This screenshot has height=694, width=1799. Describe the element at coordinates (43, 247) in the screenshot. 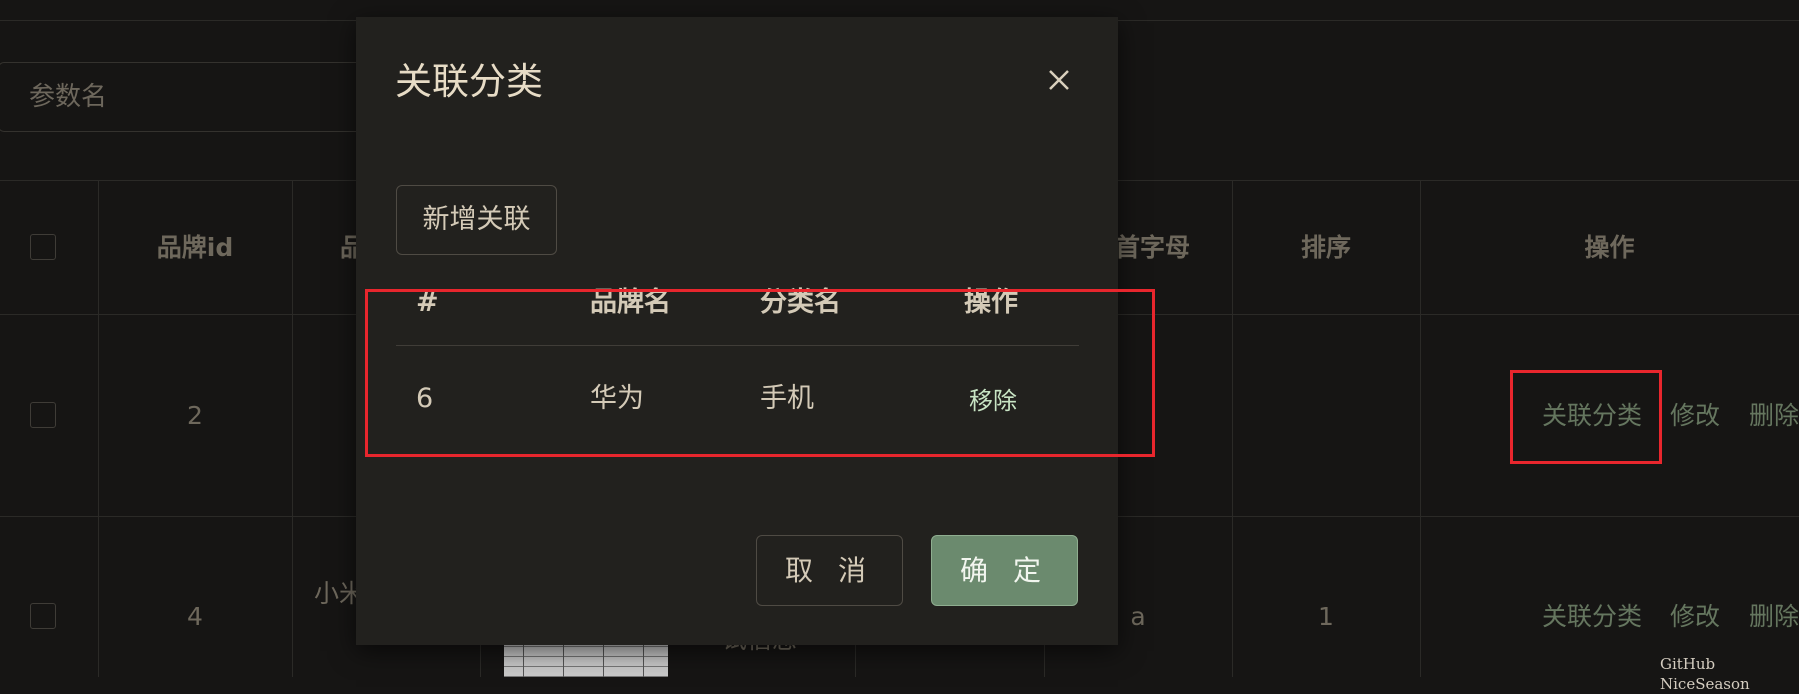

I see `select-all-checkbox` at that location.